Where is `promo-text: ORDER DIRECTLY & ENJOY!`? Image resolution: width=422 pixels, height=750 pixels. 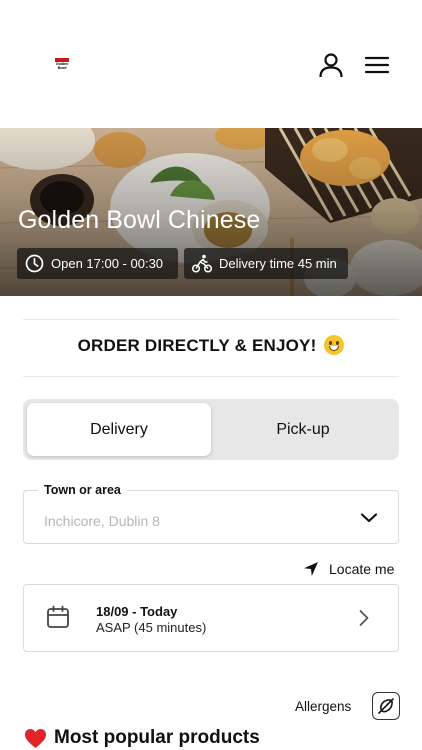 promo-text: ORDER DIRECTLY & ENJOY! is located at coordinates (197, 345).